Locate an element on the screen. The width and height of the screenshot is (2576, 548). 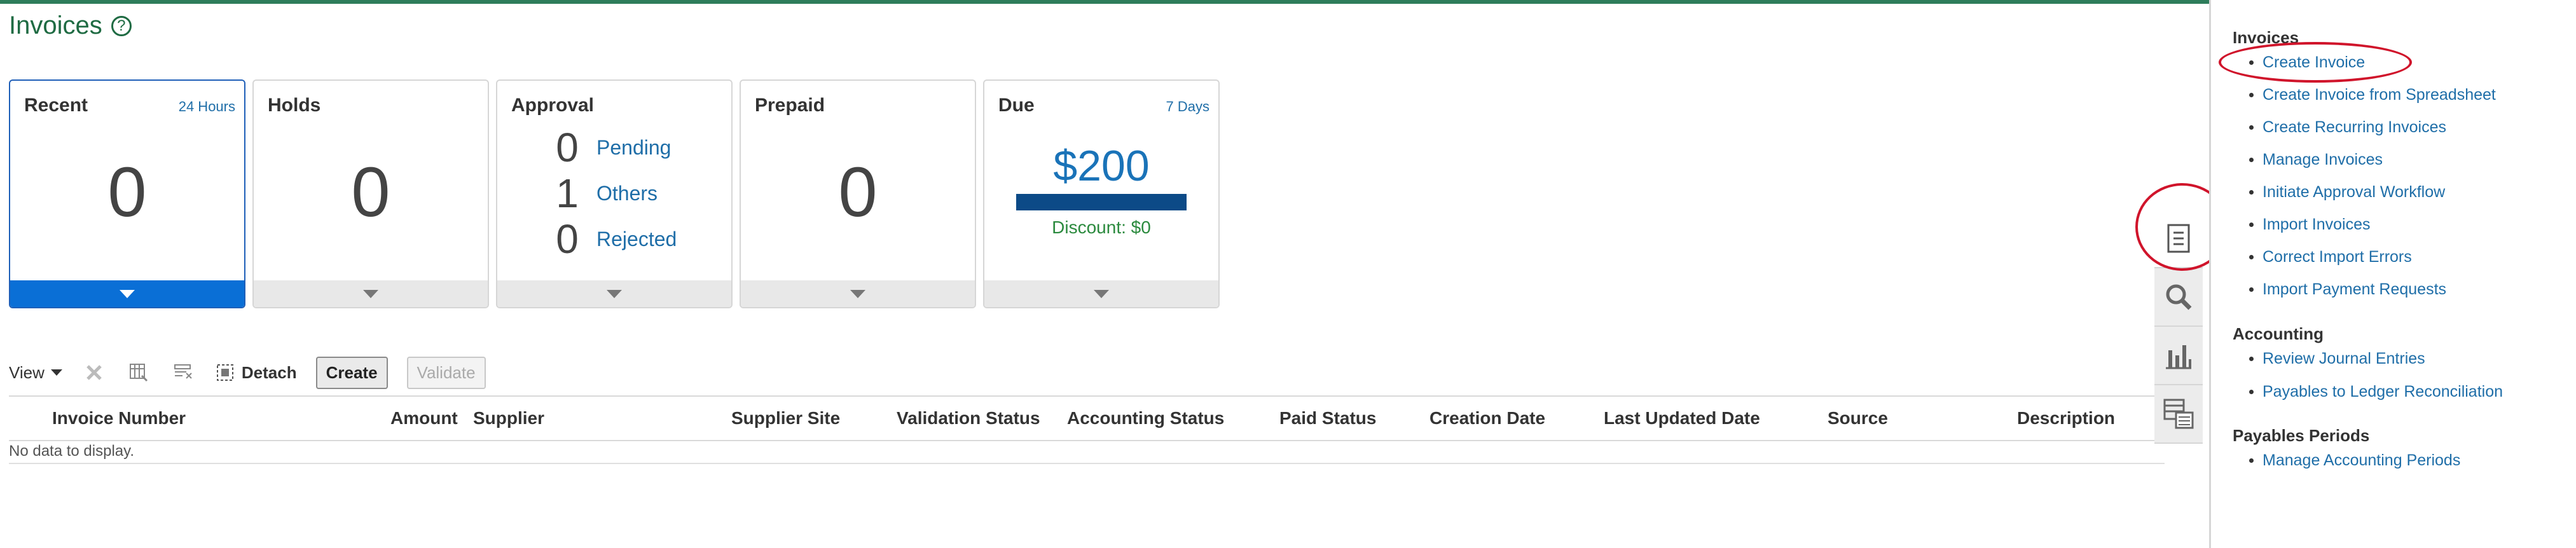
tile-holds-count: 0 is located at coordinates (370, 192).